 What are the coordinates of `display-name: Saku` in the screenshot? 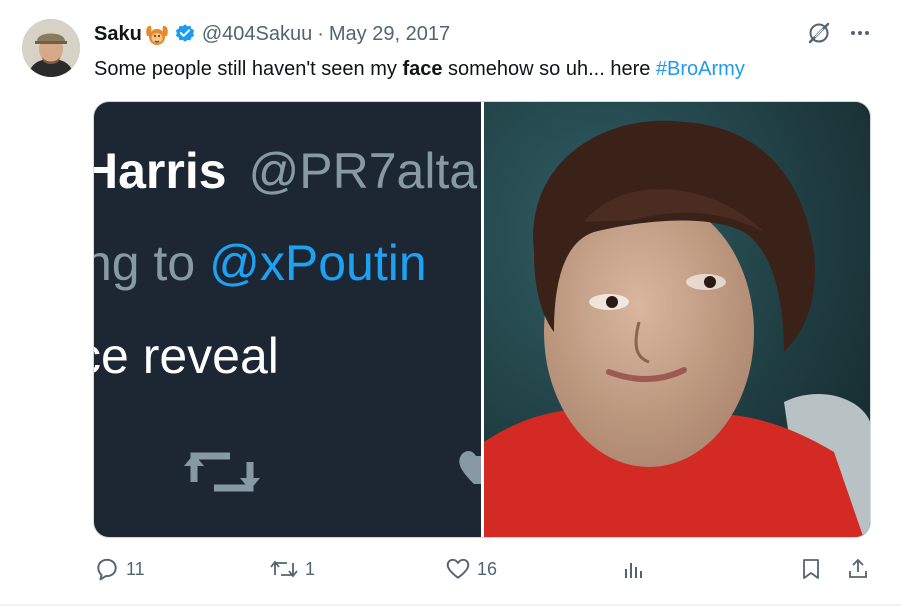 It's located at (118, 34).